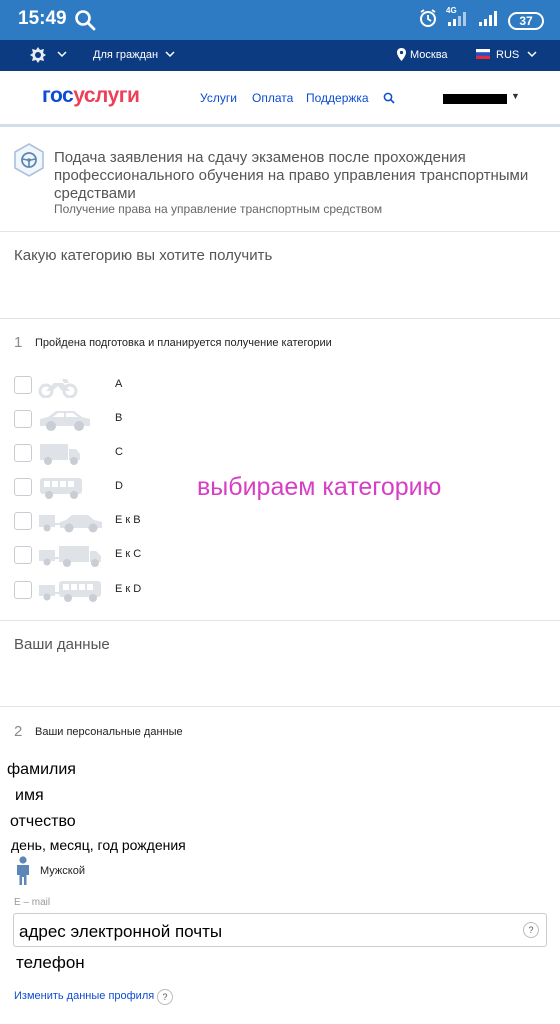 The image size is (560, 1024). Describe the element at coordinates (23, 873) in the screenshot. I see `male-icon` at that location.